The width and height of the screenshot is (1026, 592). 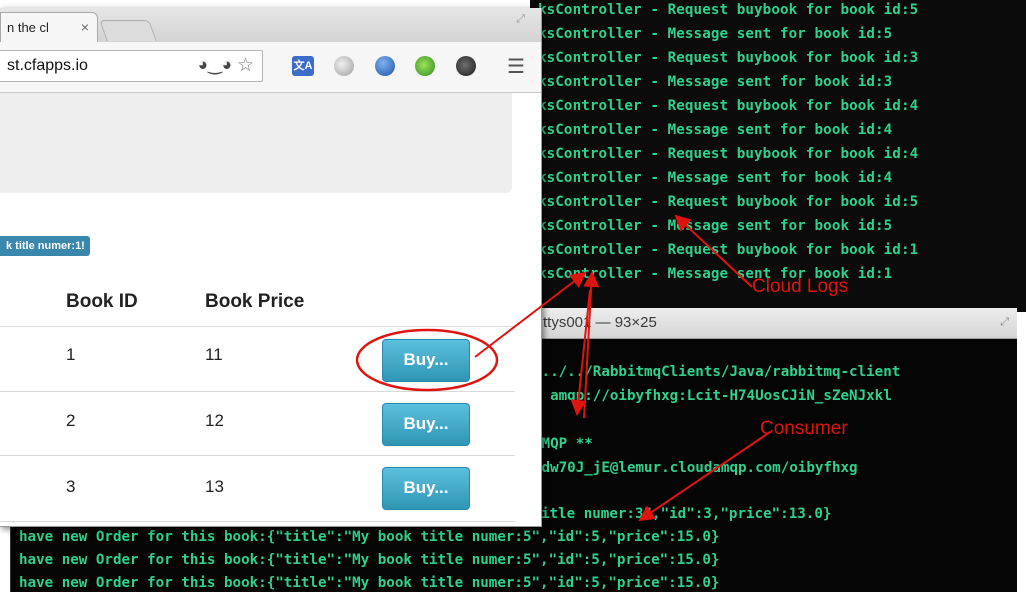 What do you see at coordinates (214, 486) in the screenshot?
I see `book-price-cell: 13` at bounding box center [214, 486].